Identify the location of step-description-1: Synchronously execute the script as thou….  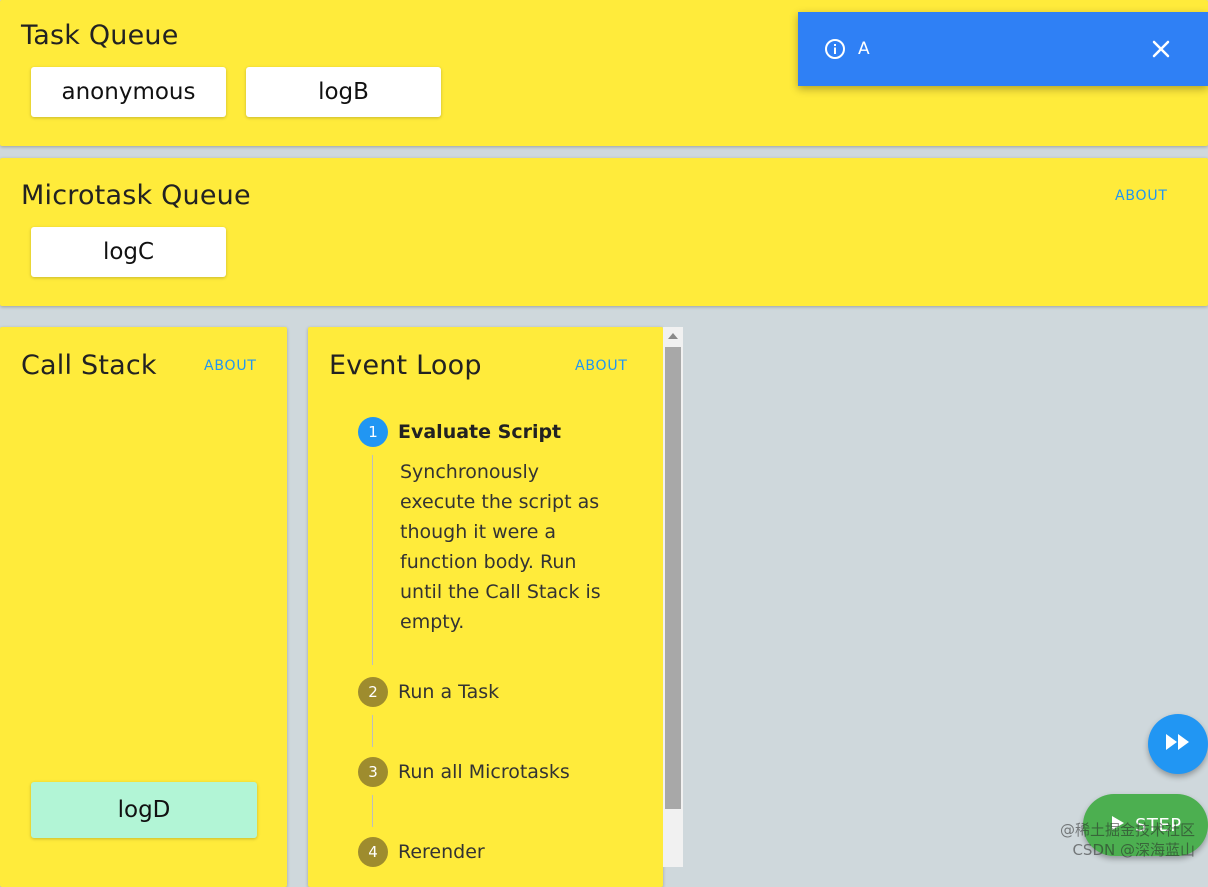
(500, 547).